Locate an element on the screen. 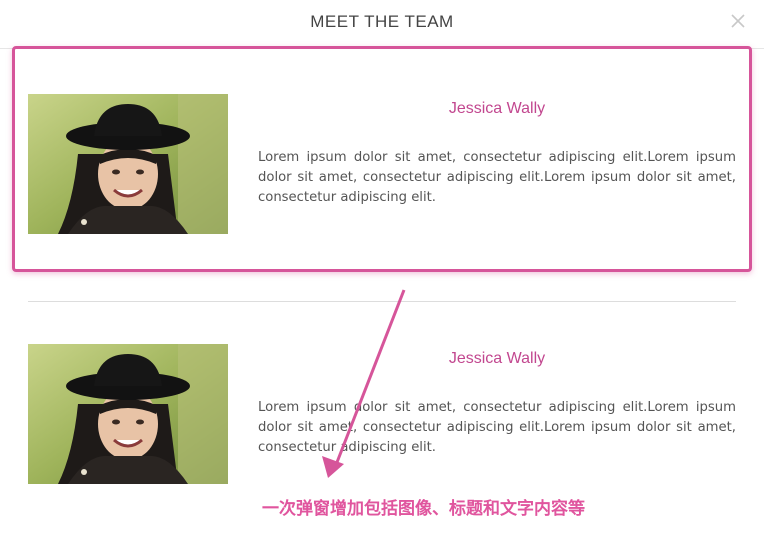 This screenshot has width=764, height=548. annotation-arrow-icon is located at coordinates (364, 383).